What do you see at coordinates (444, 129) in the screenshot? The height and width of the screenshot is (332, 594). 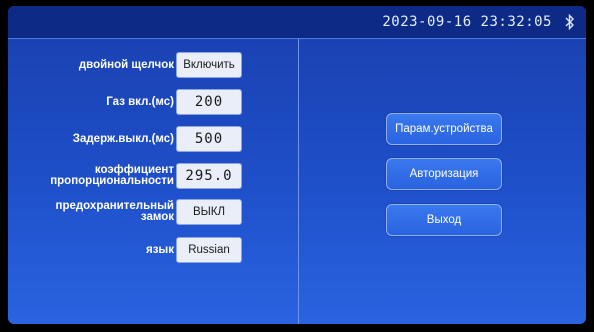 I see `device-params-button: Парам.устройства` at bounding box center [444, 129].